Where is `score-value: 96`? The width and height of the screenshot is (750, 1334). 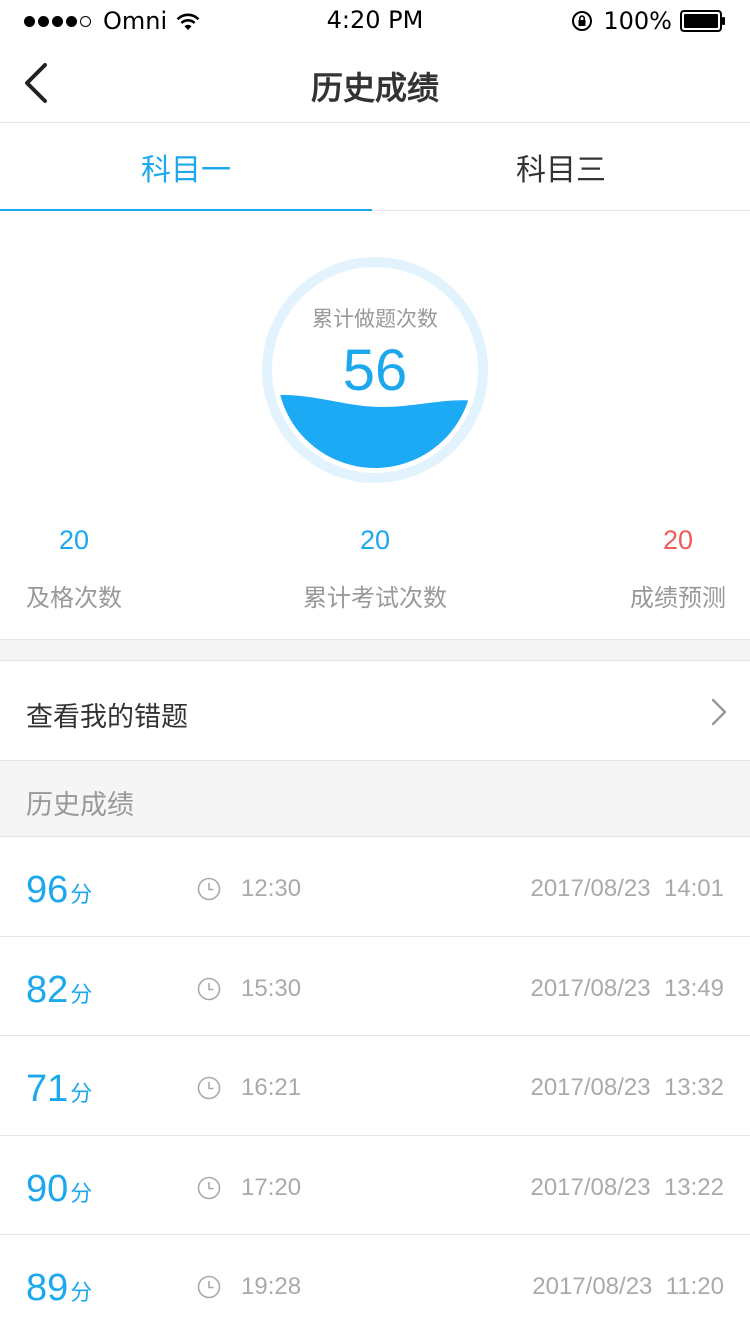 score-value: 96 is located at coordinates (47, 890).